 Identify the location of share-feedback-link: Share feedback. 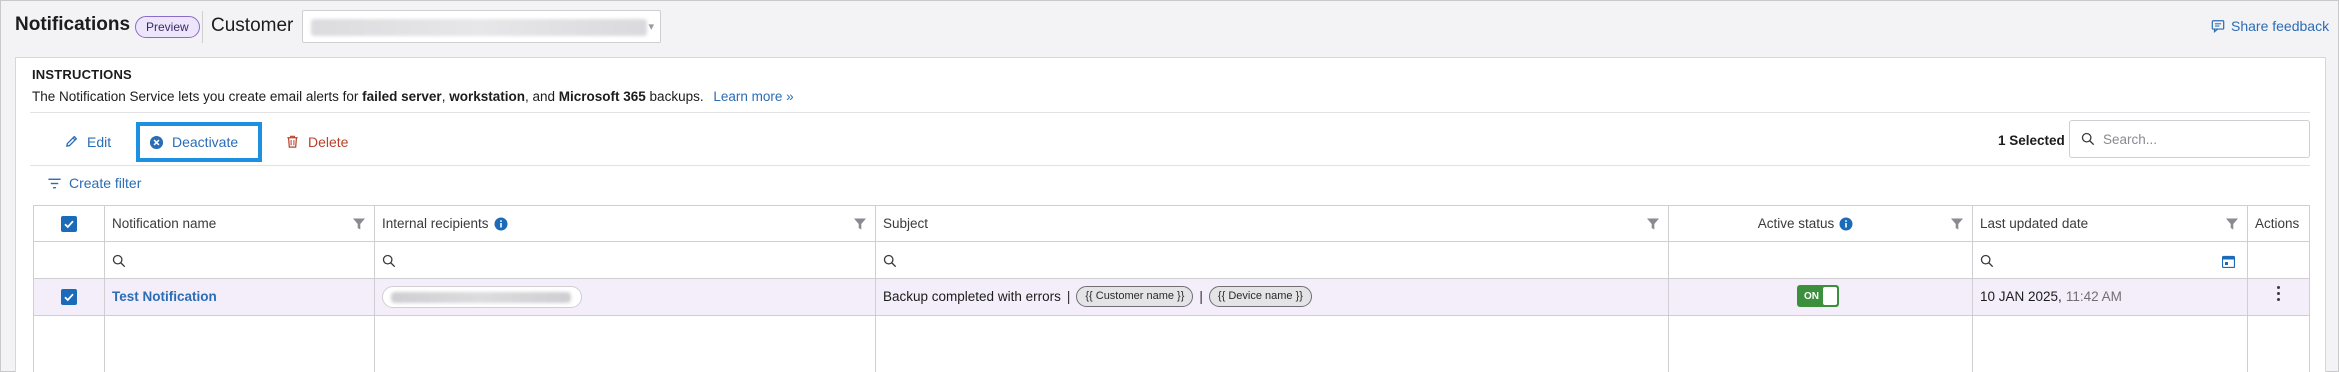
(2270, 26).